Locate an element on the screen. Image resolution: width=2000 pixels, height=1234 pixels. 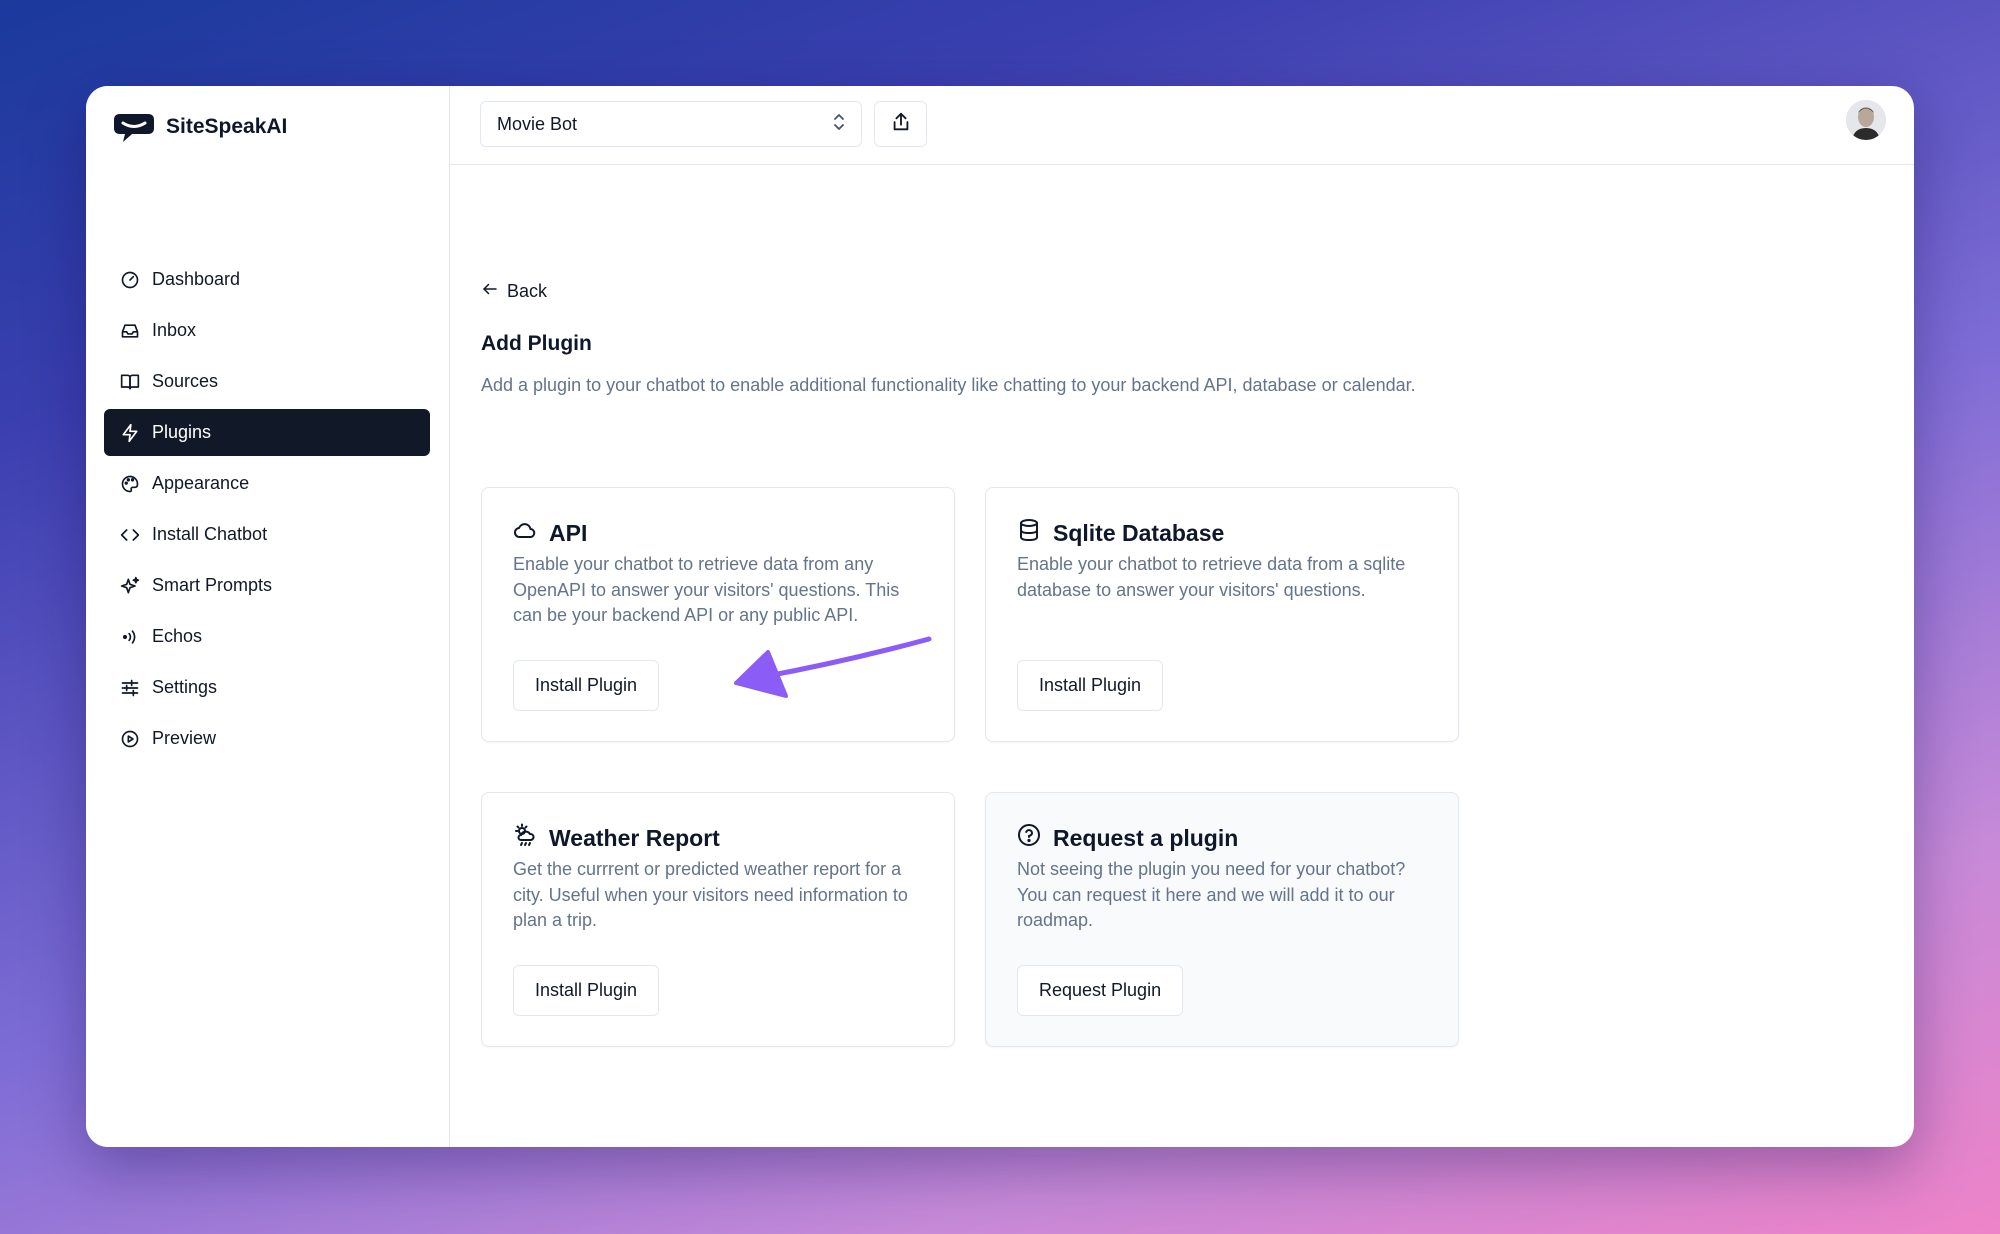
sidebar-item-label: Preview is located at coordinates (184, 738).